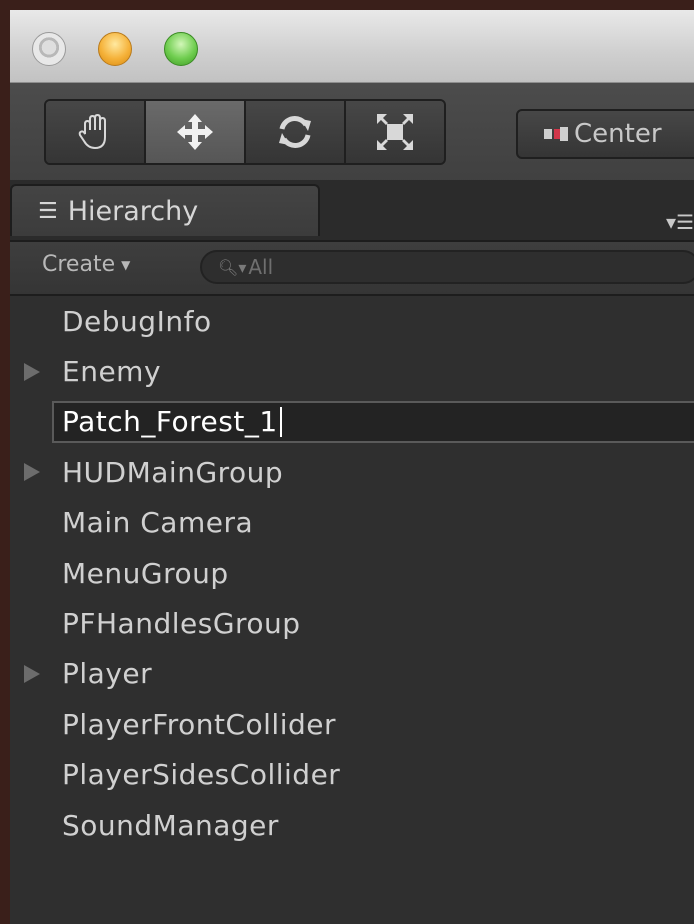 This screenshot has height=924, width=694. Describe the element at coordinates (352, 775) in the screenshot. I see `list-item: PlayerSidesCollider` at that location.